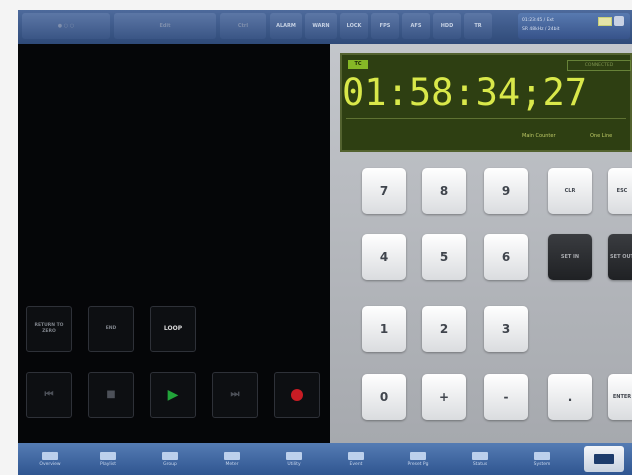 The image size is (632, 475). I want to click on loop-button: LOOP, so click(173, 329).